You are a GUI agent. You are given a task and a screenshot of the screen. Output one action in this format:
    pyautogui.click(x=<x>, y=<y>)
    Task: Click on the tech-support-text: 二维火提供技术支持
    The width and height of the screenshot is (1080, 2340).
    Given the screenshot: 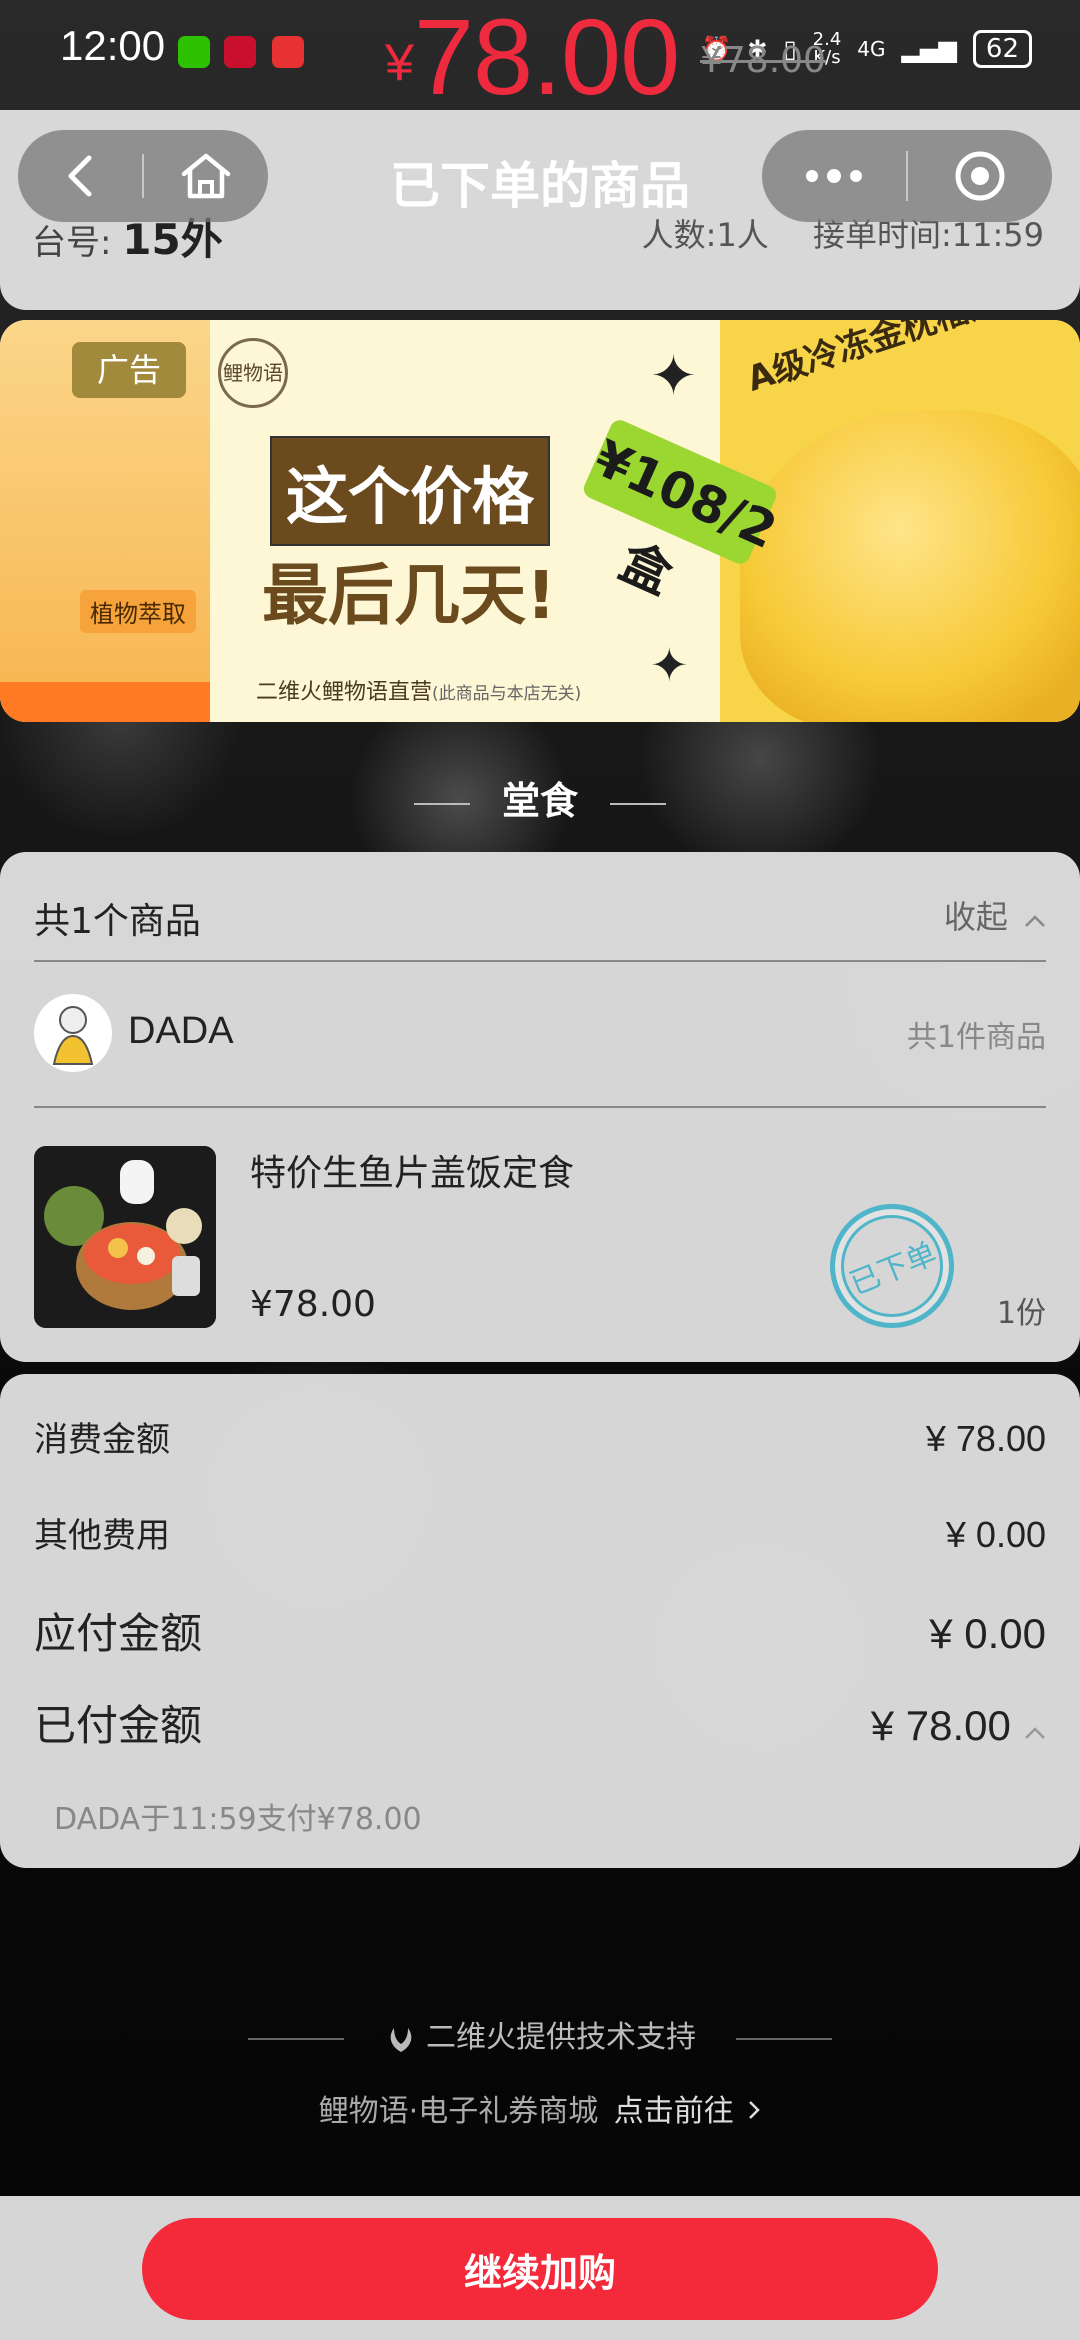 What is the action you would take?
    pyautogui.click(x=561, y=2037)
    